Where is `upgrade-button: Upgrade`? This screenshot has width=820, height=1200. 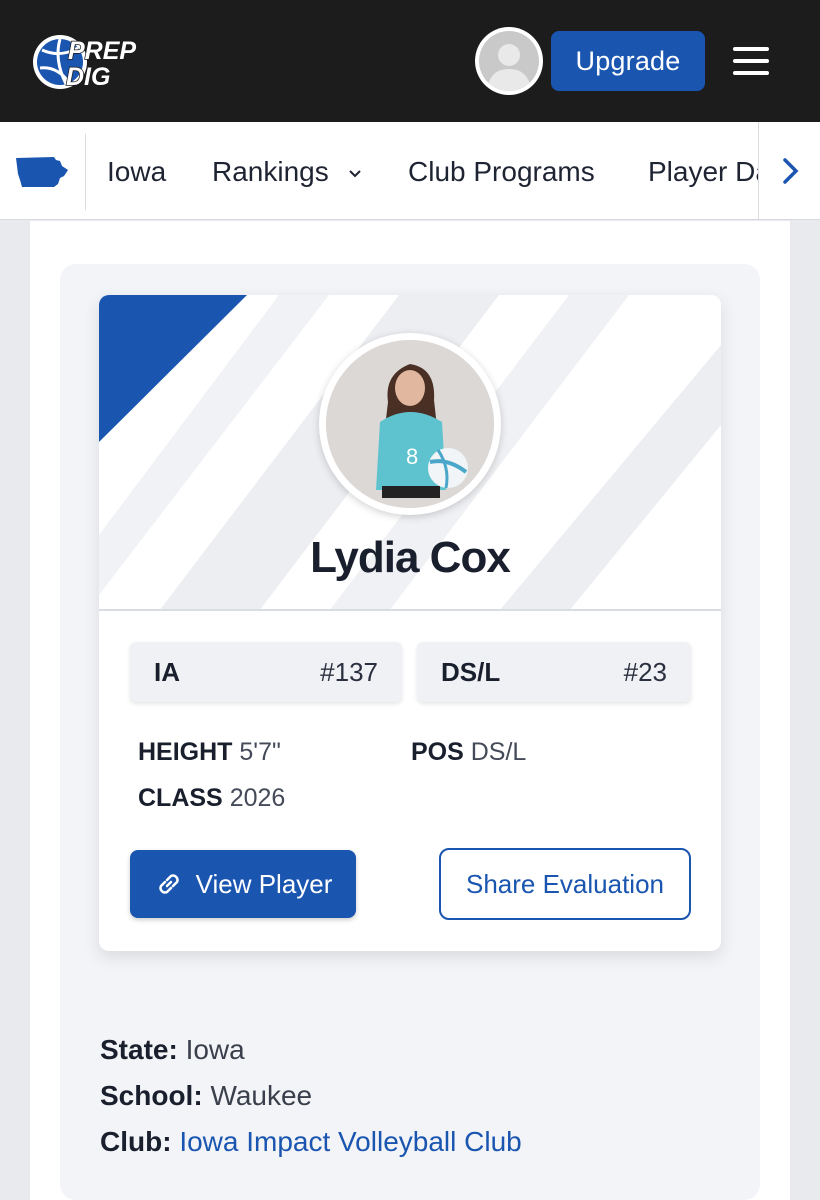
upgrade-button: Upgrade is located at coordinates (628, 61).